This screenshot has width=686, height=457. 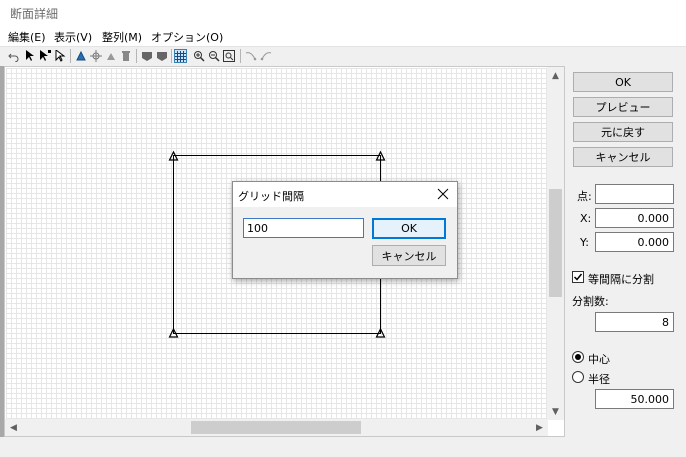 What do you see at coordinates (161, 56) in the screenshot?
I see `shape-b-icon` at bounding box center [161, 56].